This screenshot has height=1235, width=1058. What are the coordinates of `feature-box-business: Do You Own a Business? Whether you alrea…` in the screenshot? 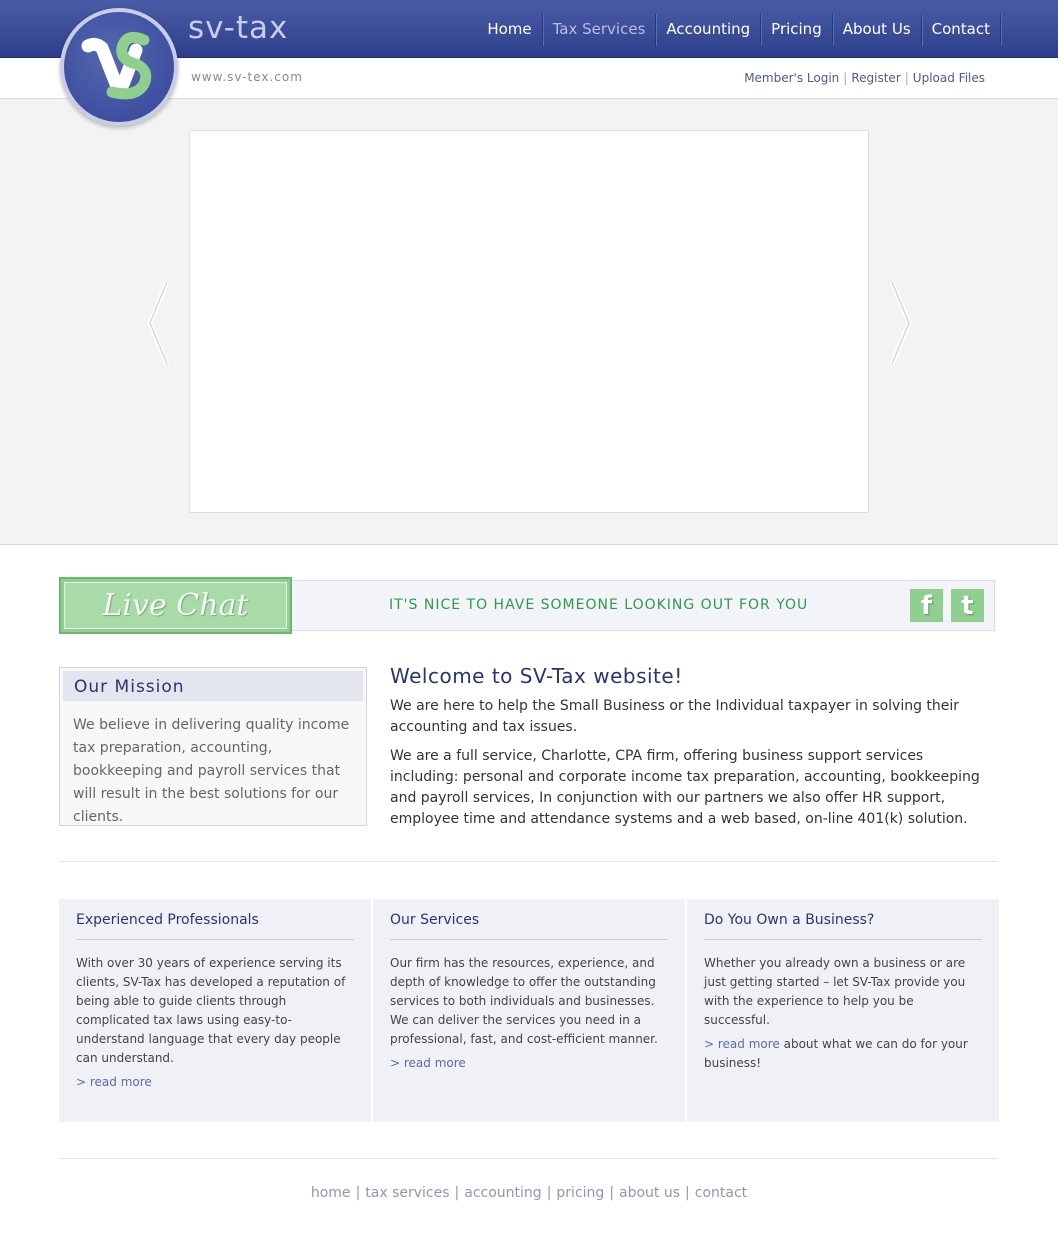 It's located at (843, 1010).